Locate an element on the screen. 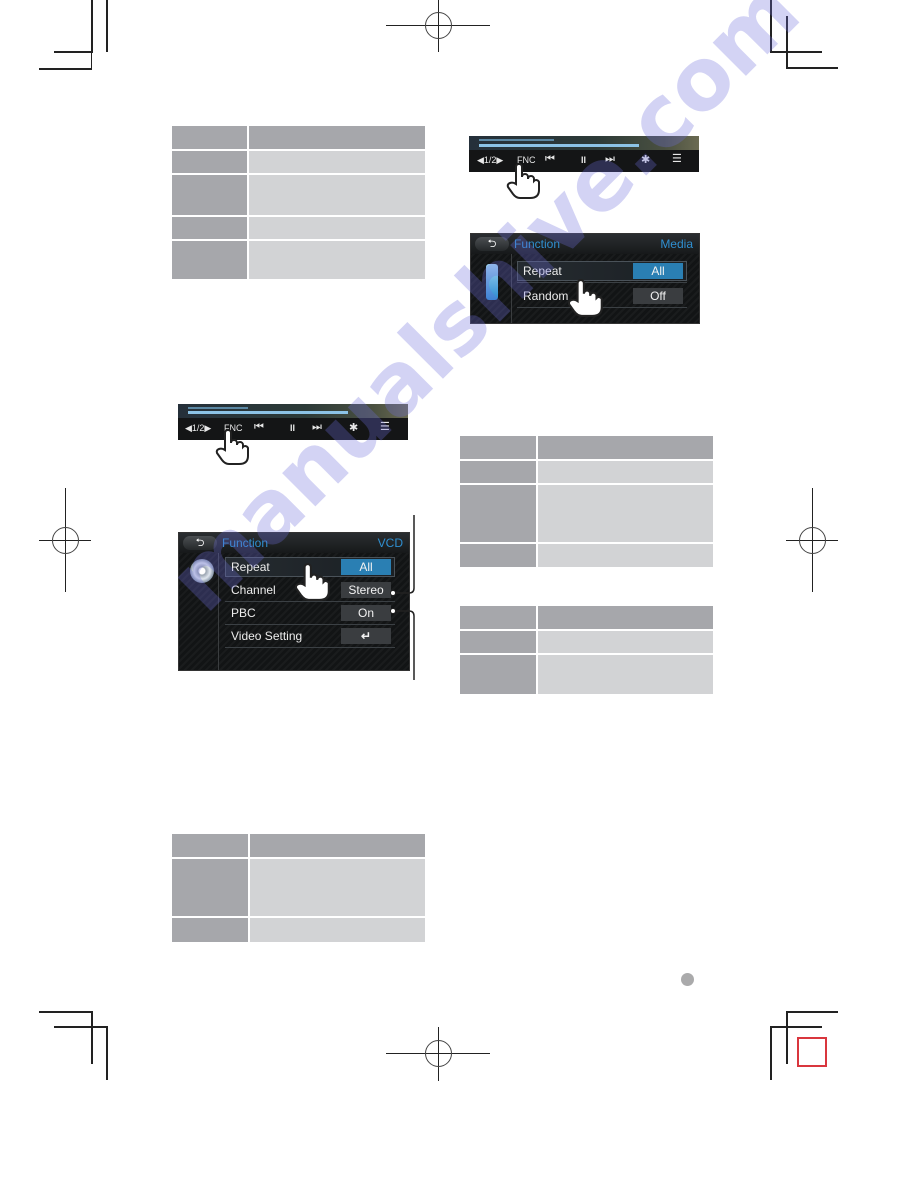  page-number-dot is located at coordinates (687, 979).